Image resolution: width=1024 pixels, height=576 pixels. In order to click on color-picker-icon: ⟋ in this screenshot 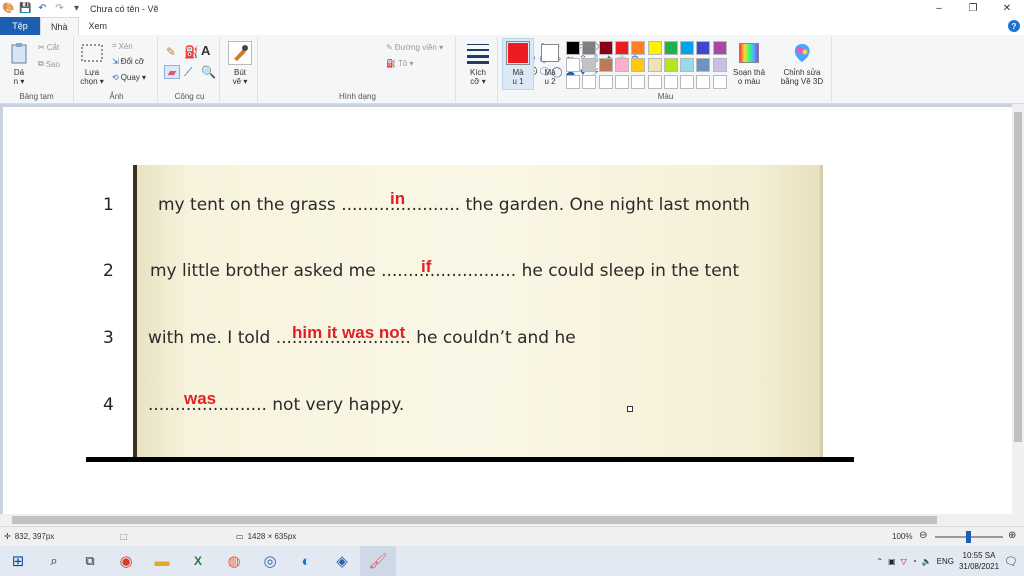, I will do `click(188, 72)`.